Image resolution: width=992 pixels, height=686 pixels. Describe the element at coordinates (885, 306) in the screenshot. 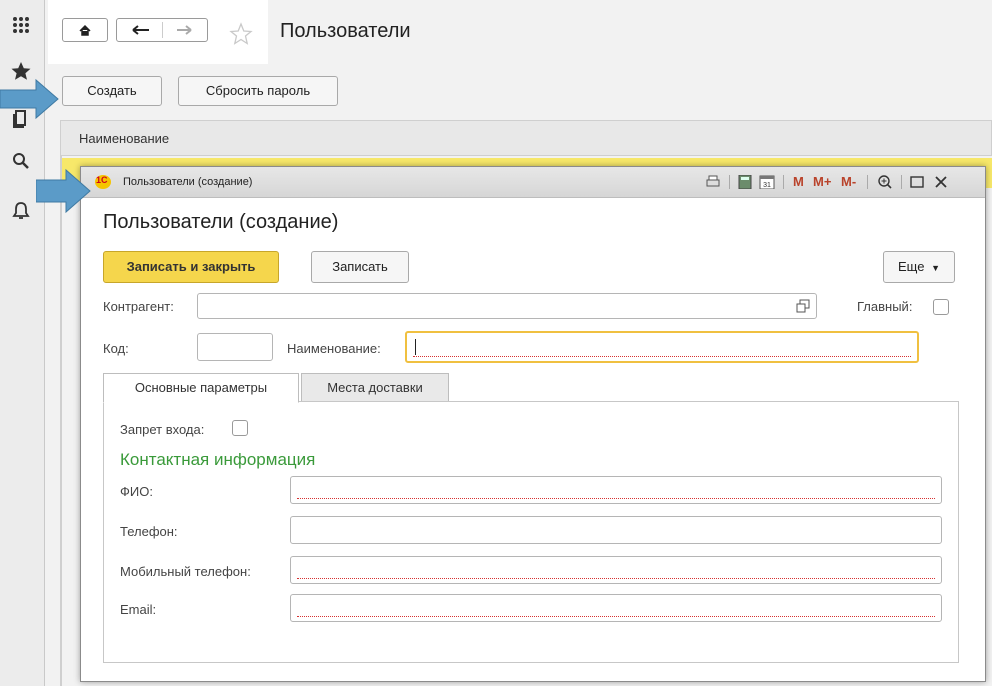

I see `main-label: Главный:` at that location.